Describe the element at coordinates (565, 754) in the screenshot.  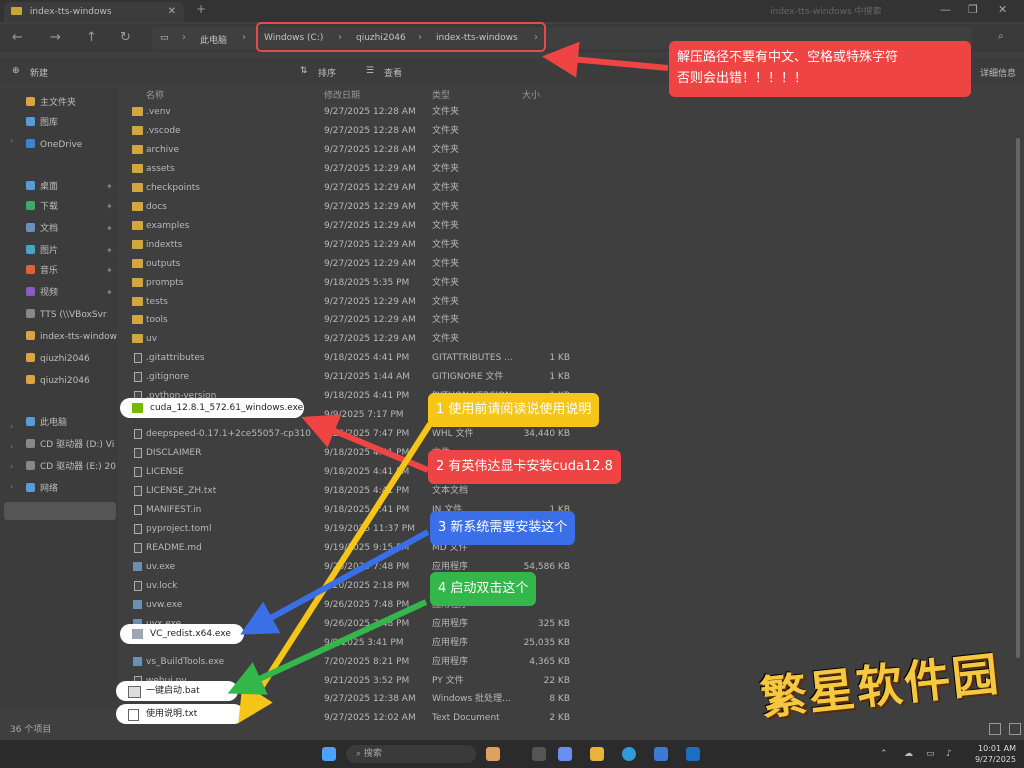
I see `copilot-icon` at that location.